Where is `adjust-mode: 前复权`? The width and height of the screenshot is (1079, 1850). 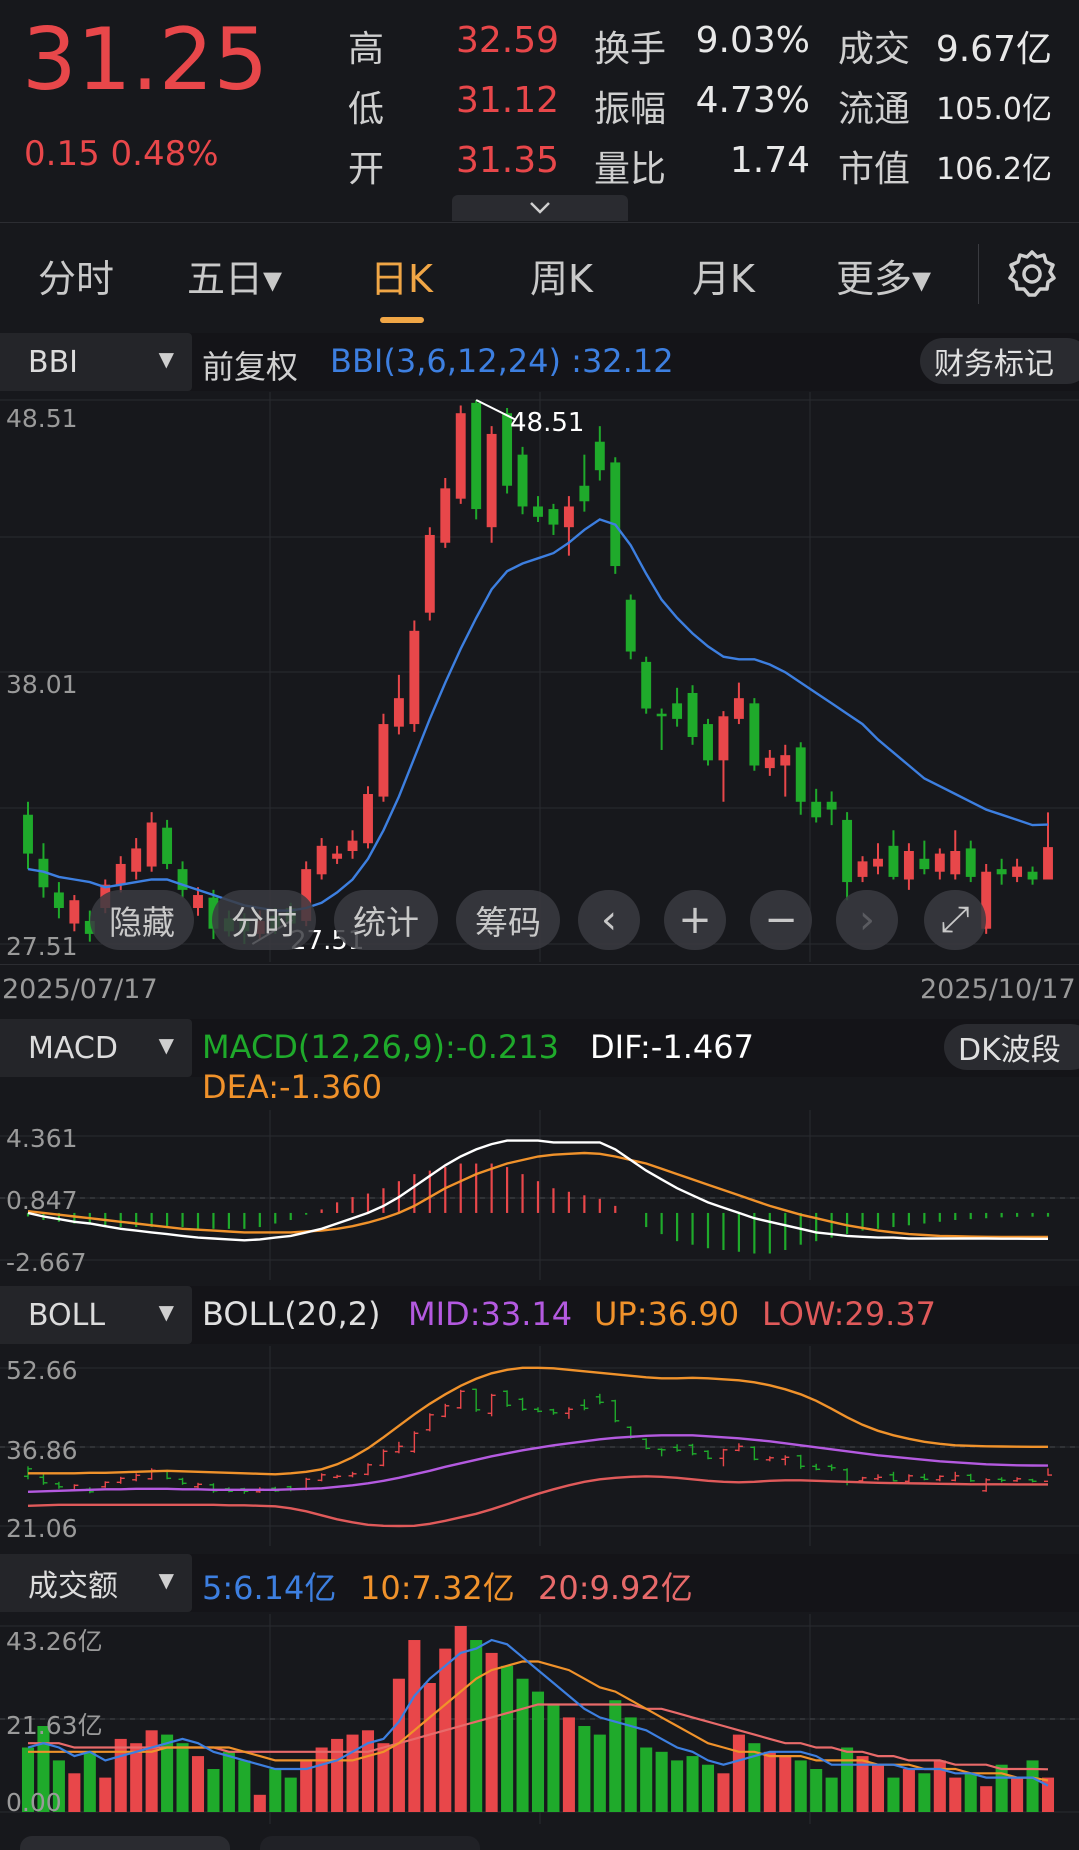
adjust-mode: 前复权 is located at coordinates (250, 365).